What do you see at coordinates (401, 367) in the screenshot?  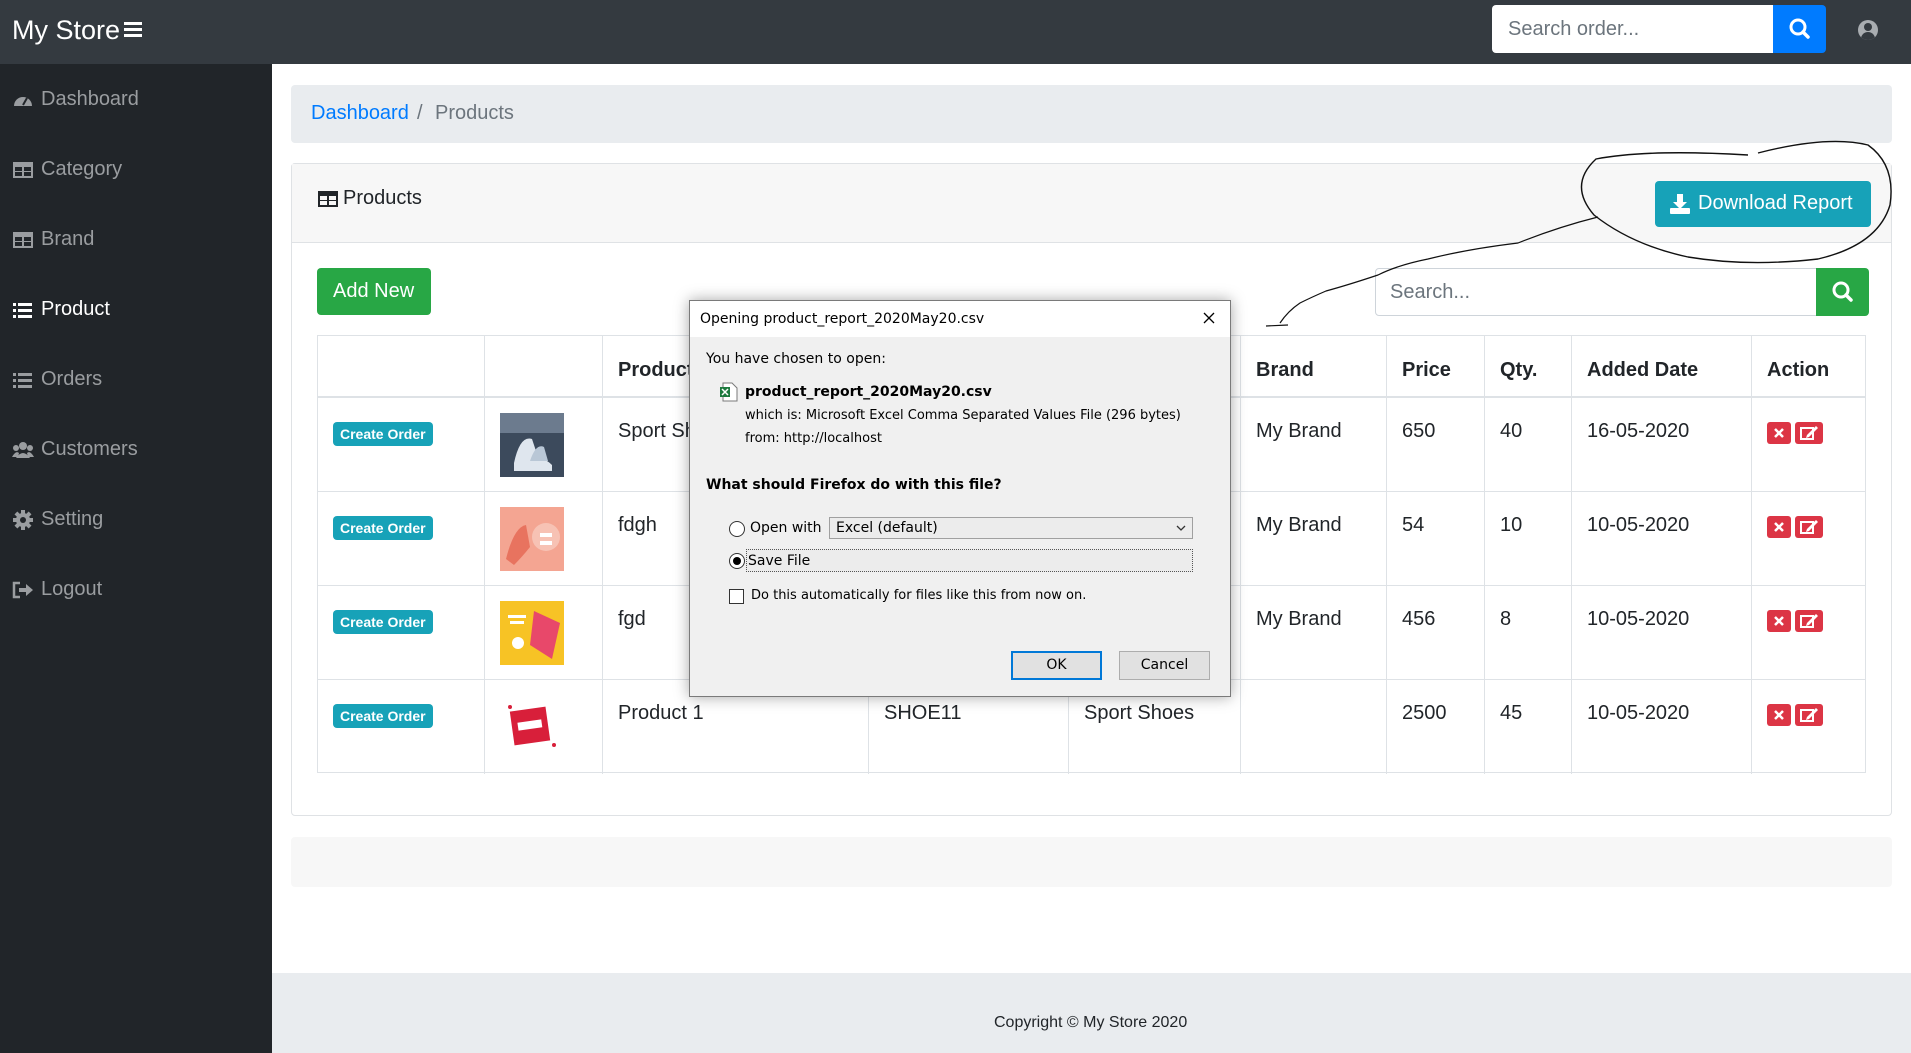 I see `table-header-cell` at bounding box center [401, 367].